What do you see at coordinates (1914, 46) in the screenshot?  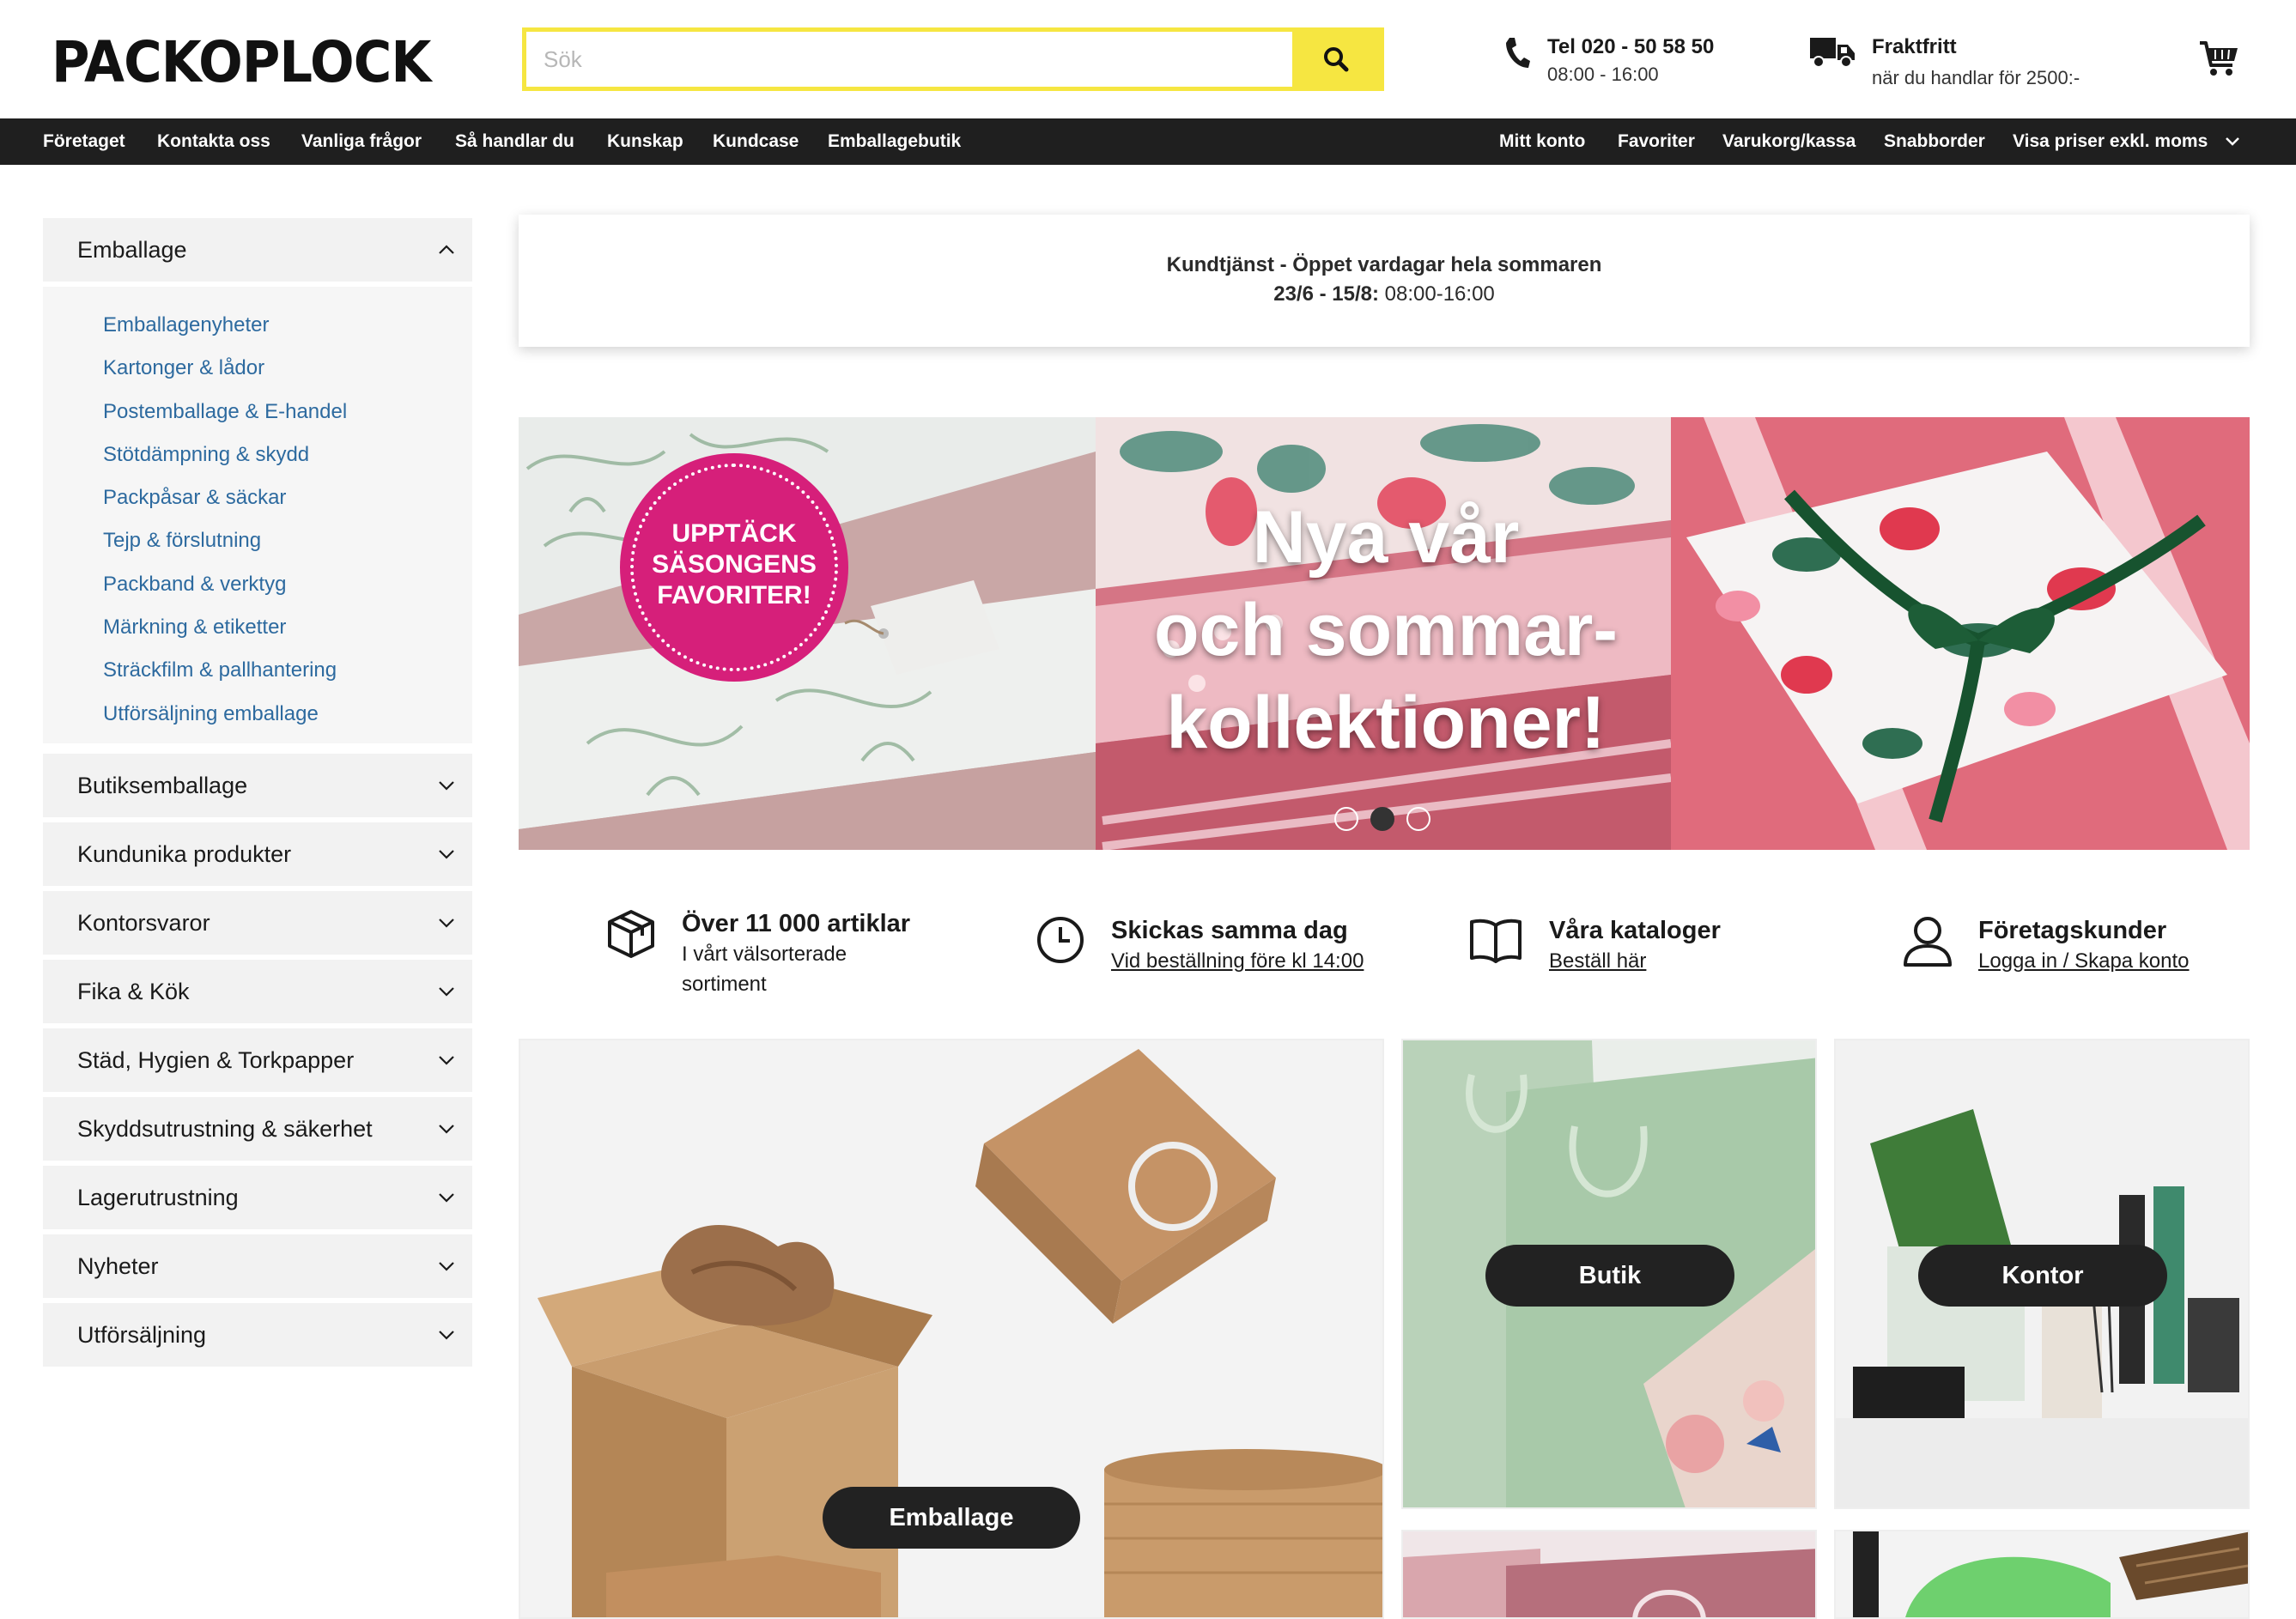 I see `shipping-title: Fraktfritt` at bounding box center [1914, 46].